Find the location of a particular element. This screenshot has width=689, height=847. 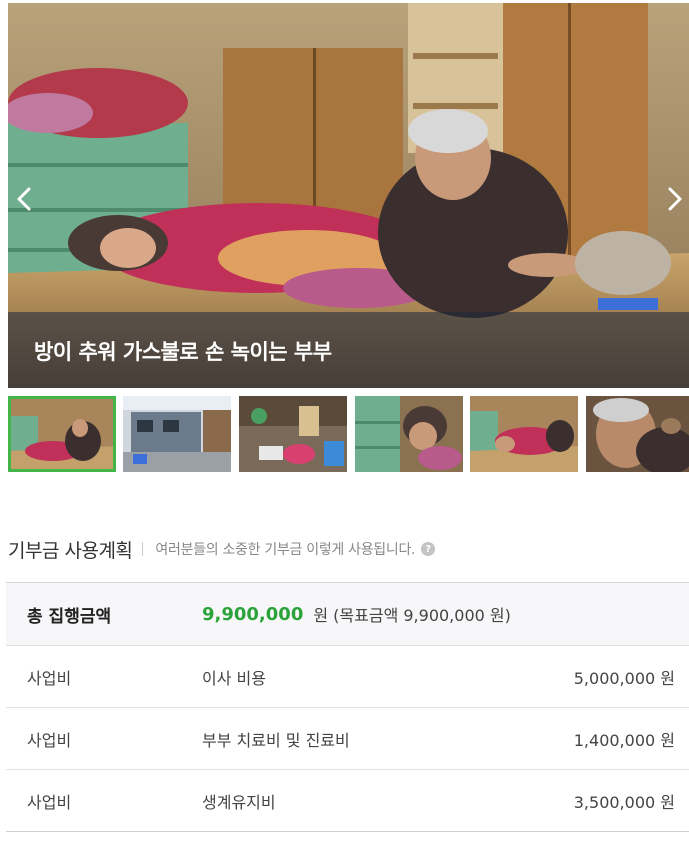

total-value: 9,900,000 원 (목표금액 9,900,000 원) is located at coordinates (356, 614).